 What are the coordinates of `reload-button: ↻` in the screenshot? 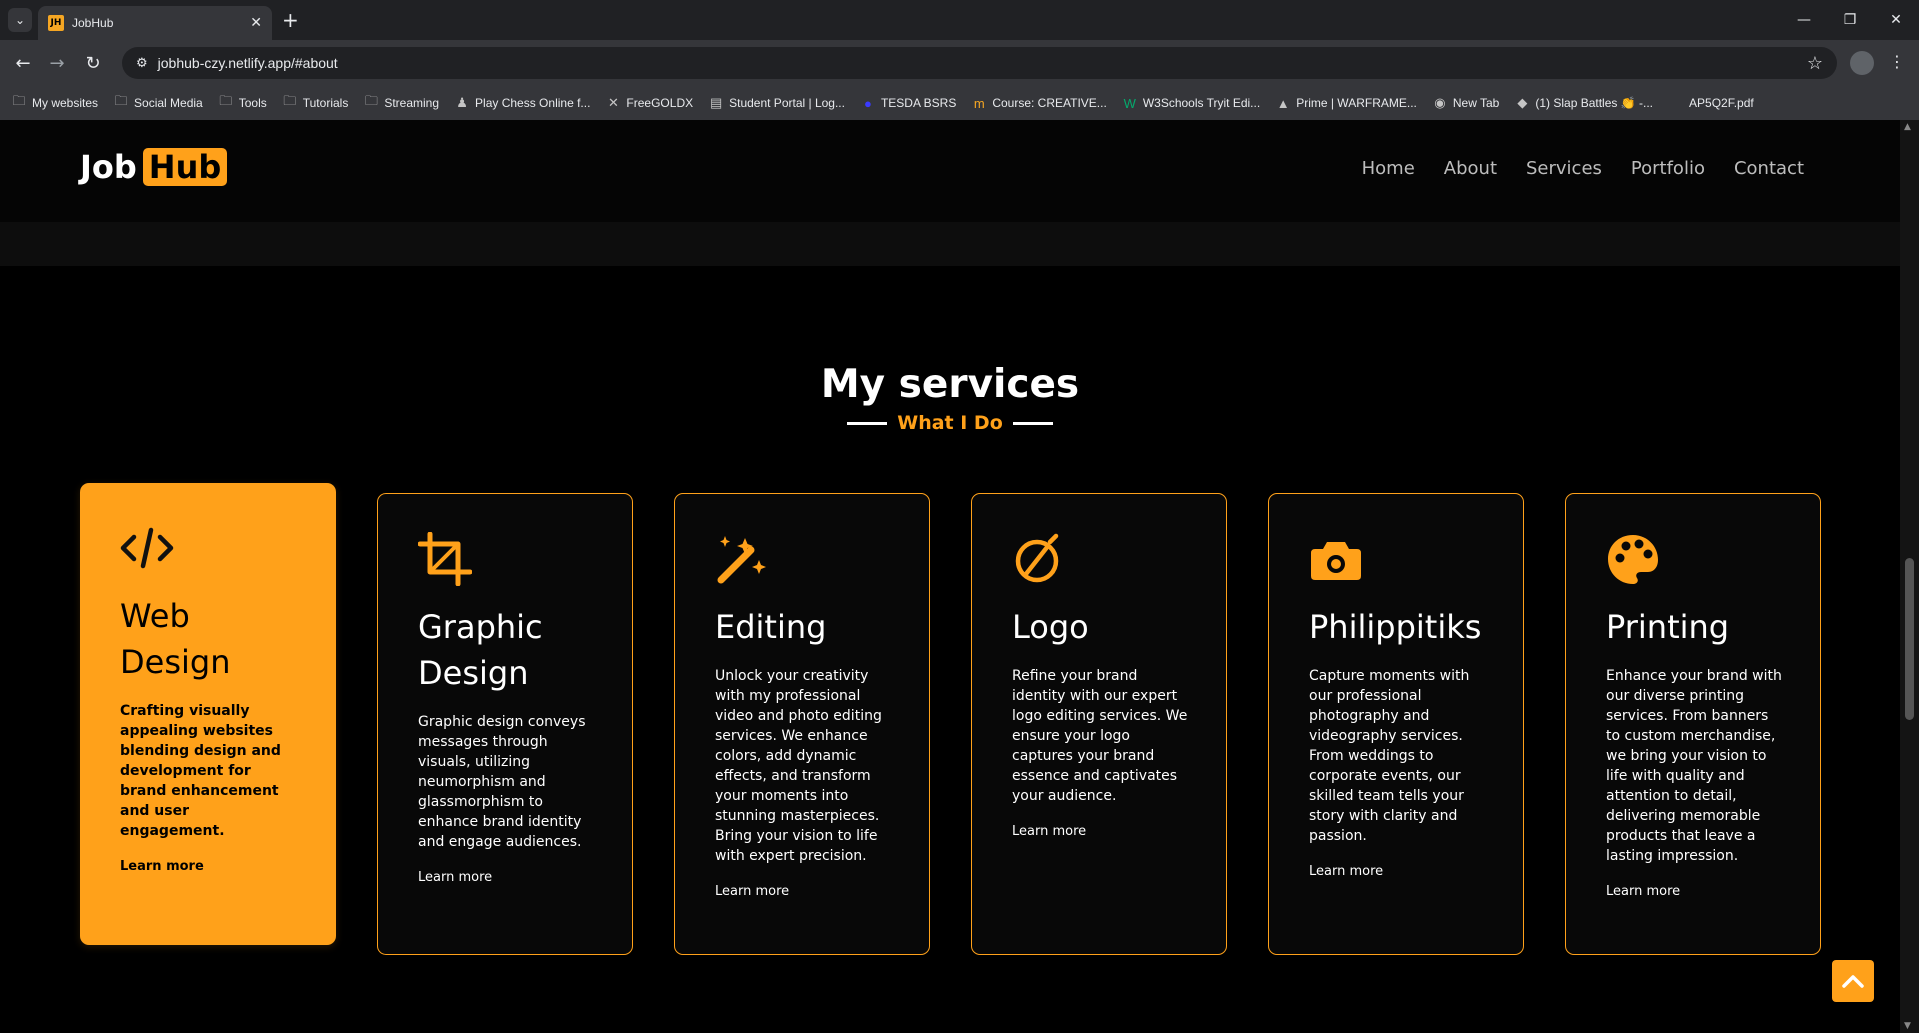 It's located at (93, 63).